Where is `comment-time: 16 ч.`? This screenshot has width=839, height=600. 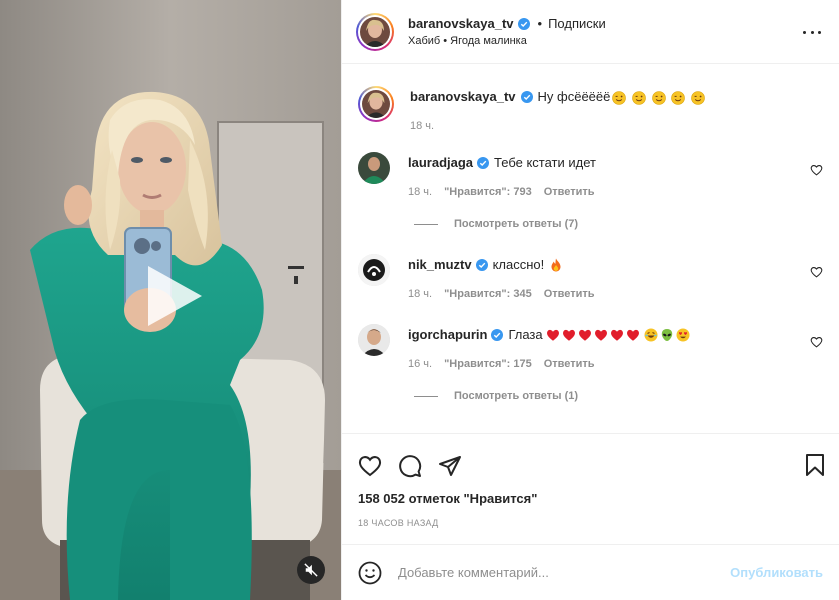
comment-time: 16 ч. is located at coordinates (420, 364).